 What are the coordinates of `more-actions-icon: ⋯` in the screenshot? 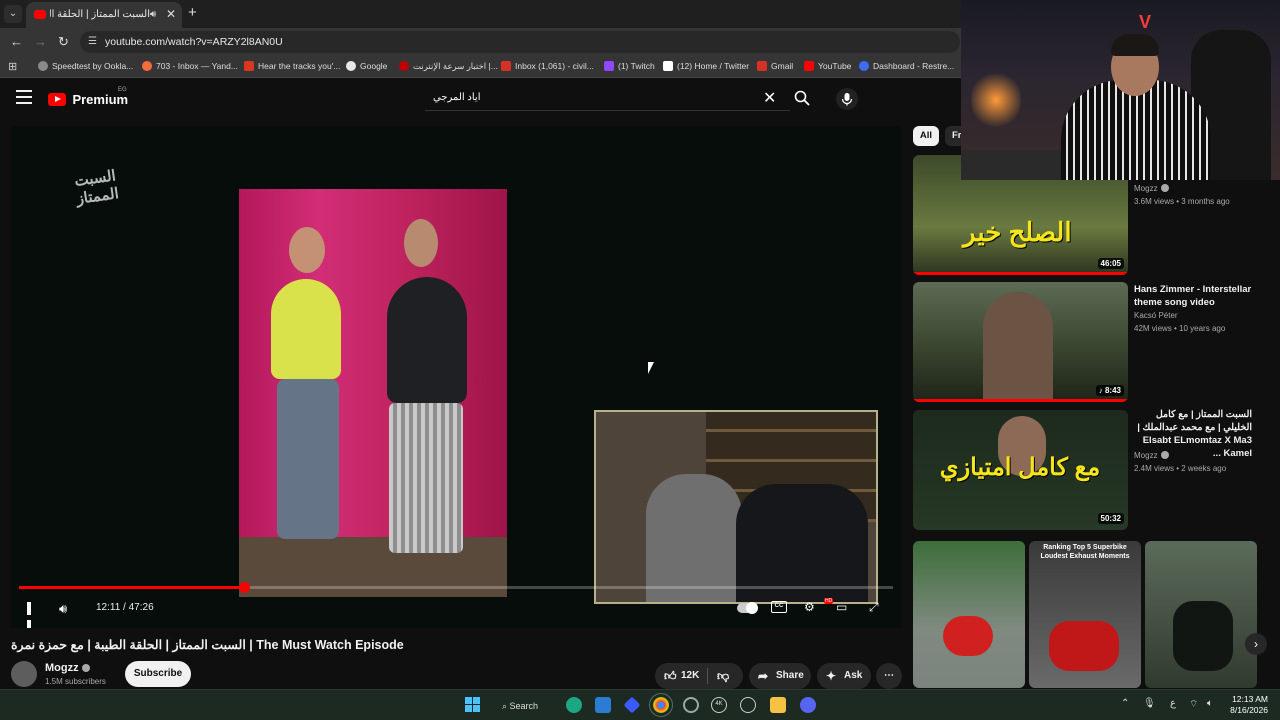 It's located at (889, 676).